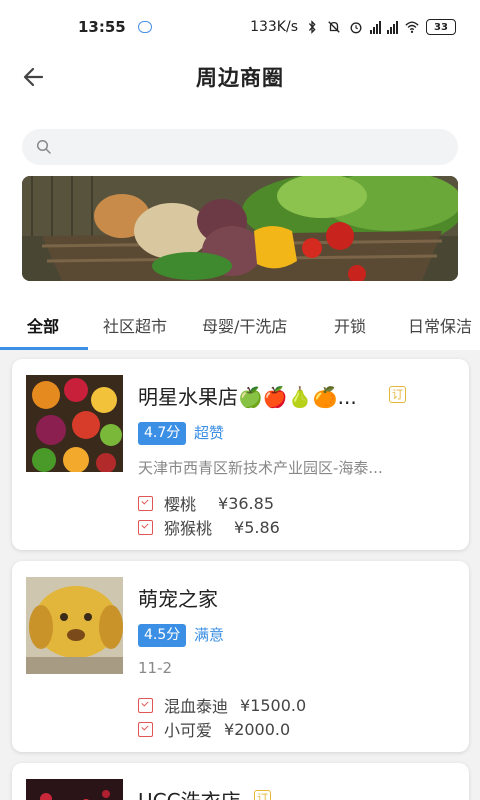 The image size is (480, 800). I want to click on tab-community-supermarket: 社区超市, so click(135, 325).